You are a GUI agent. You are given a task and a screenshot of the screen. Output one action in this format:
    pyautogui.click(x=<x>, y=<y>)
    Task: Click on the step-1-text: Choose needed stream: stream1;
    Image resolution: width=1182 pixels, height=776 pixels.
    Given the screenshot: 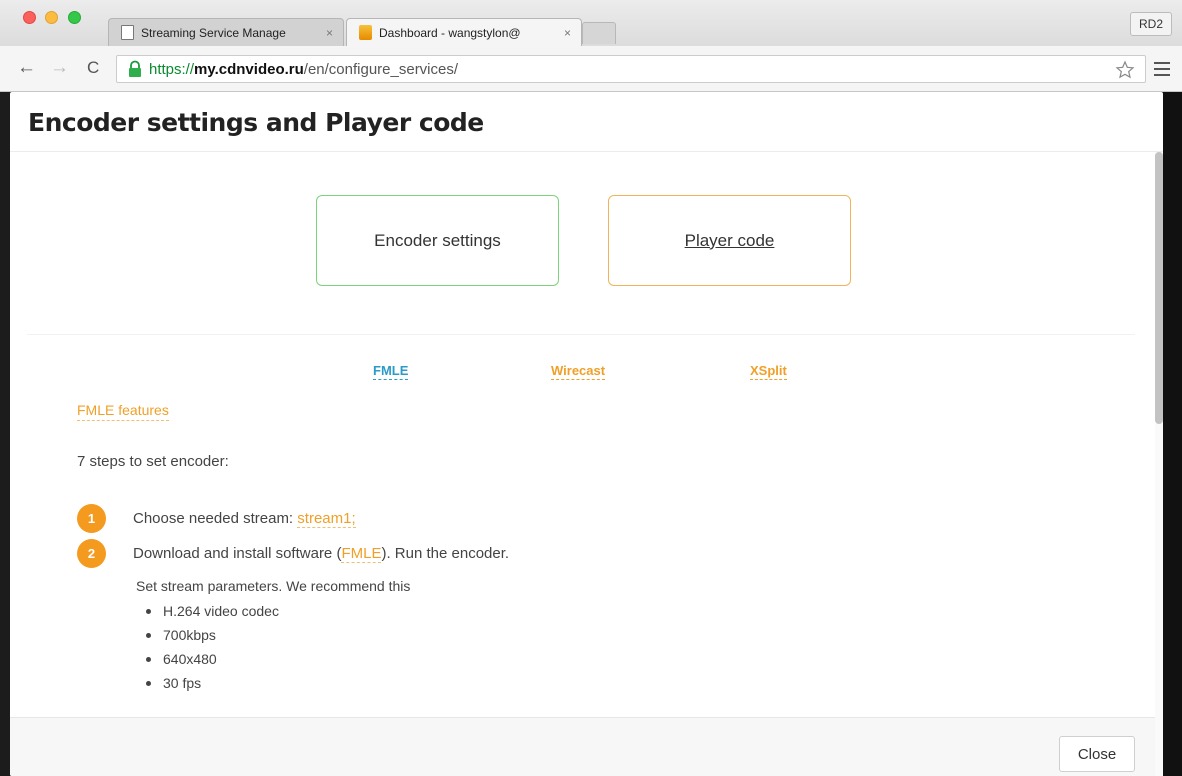 What is the action you would take?
    pyautogui.click(x=244, y=519)
    